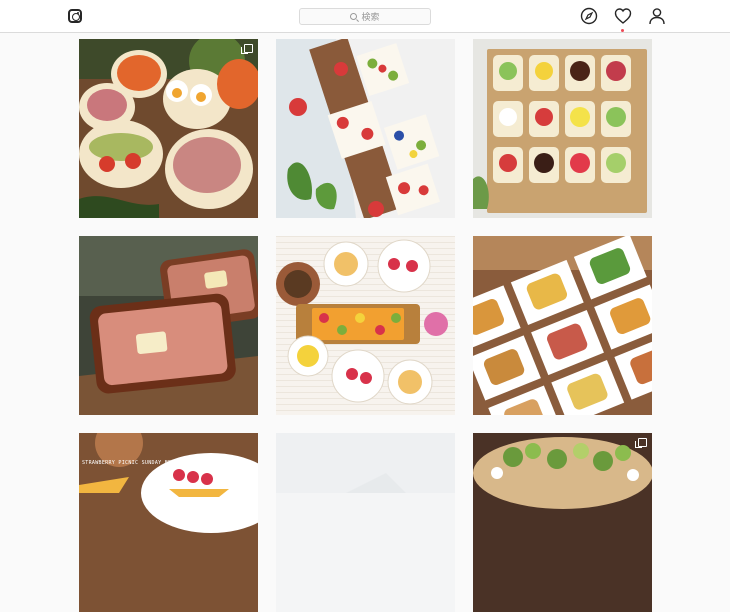 The width and height of the screenshot is (730, 612). I want to click on notification-dot, so click(622, 30).